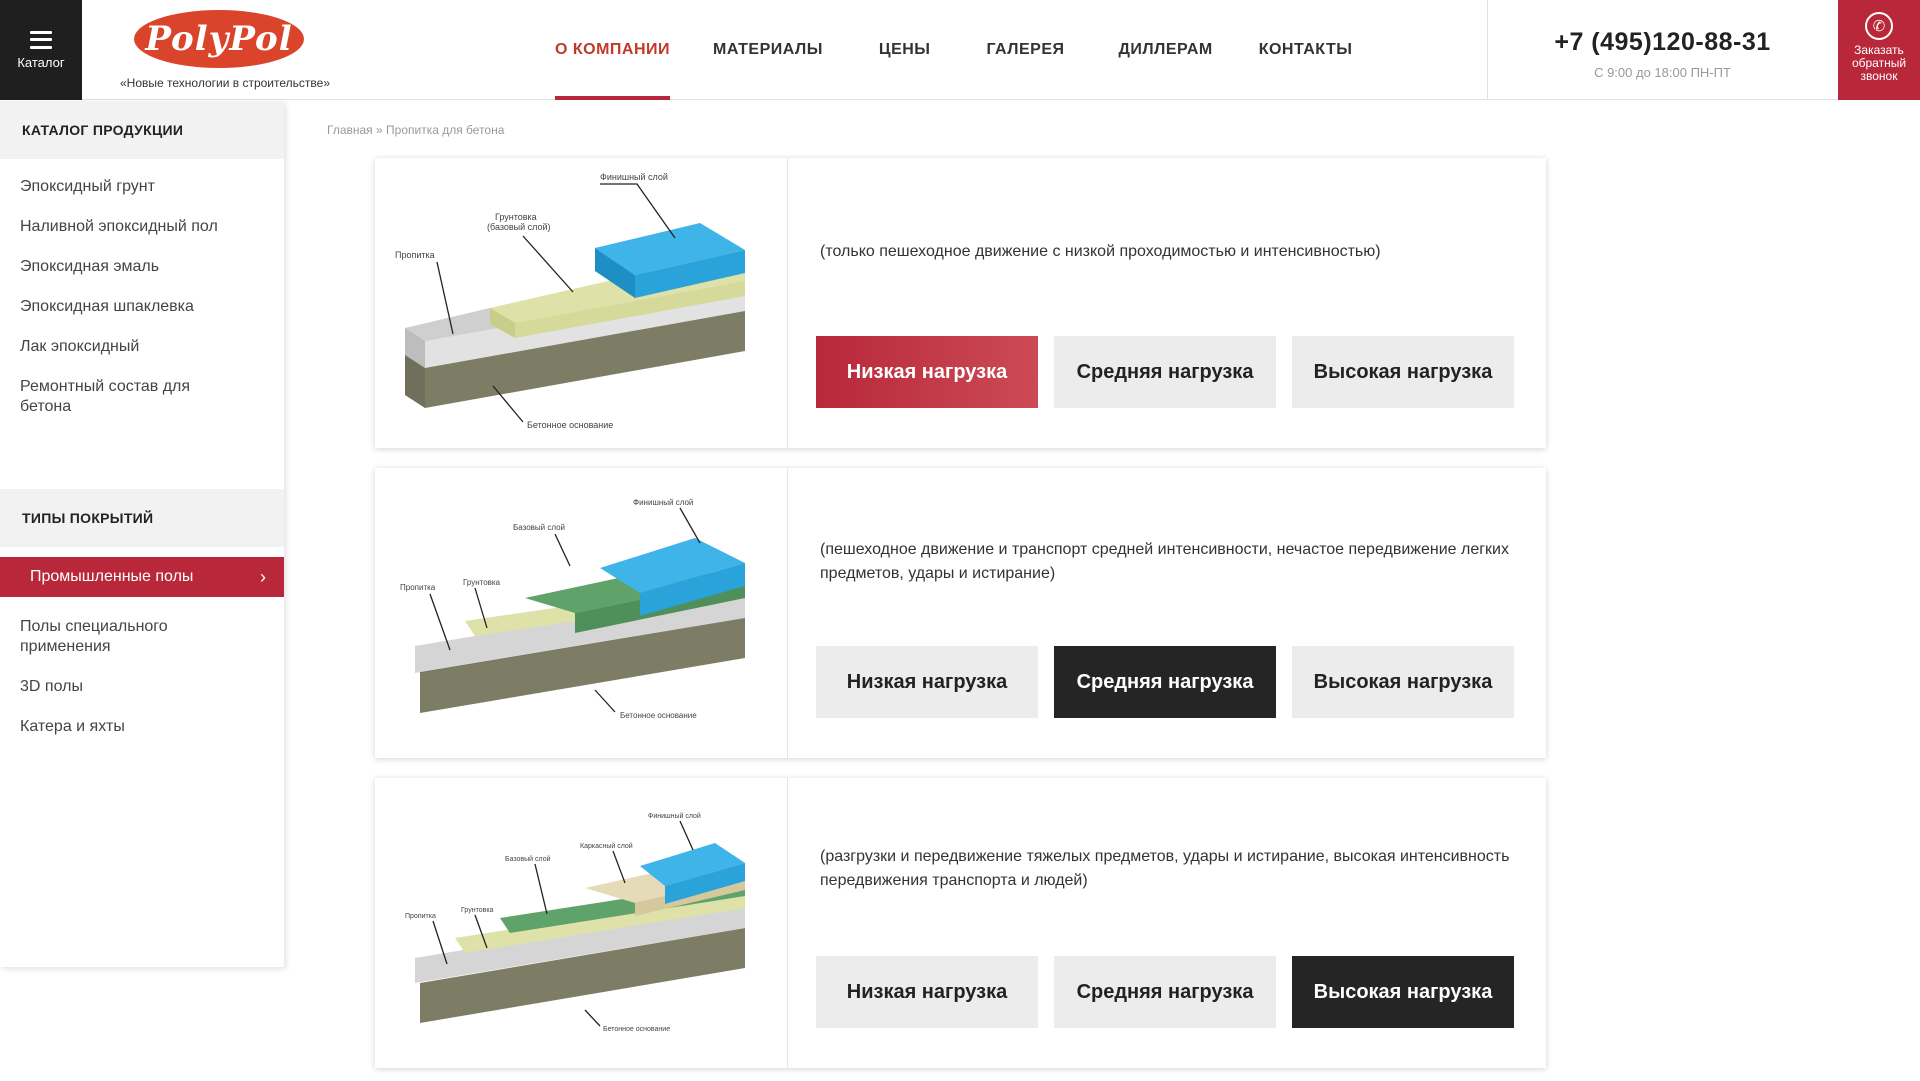  Describe the element at coordinates (41, 62) in the screenshot. I see `catalog-menu-label: Каталог` at that location.